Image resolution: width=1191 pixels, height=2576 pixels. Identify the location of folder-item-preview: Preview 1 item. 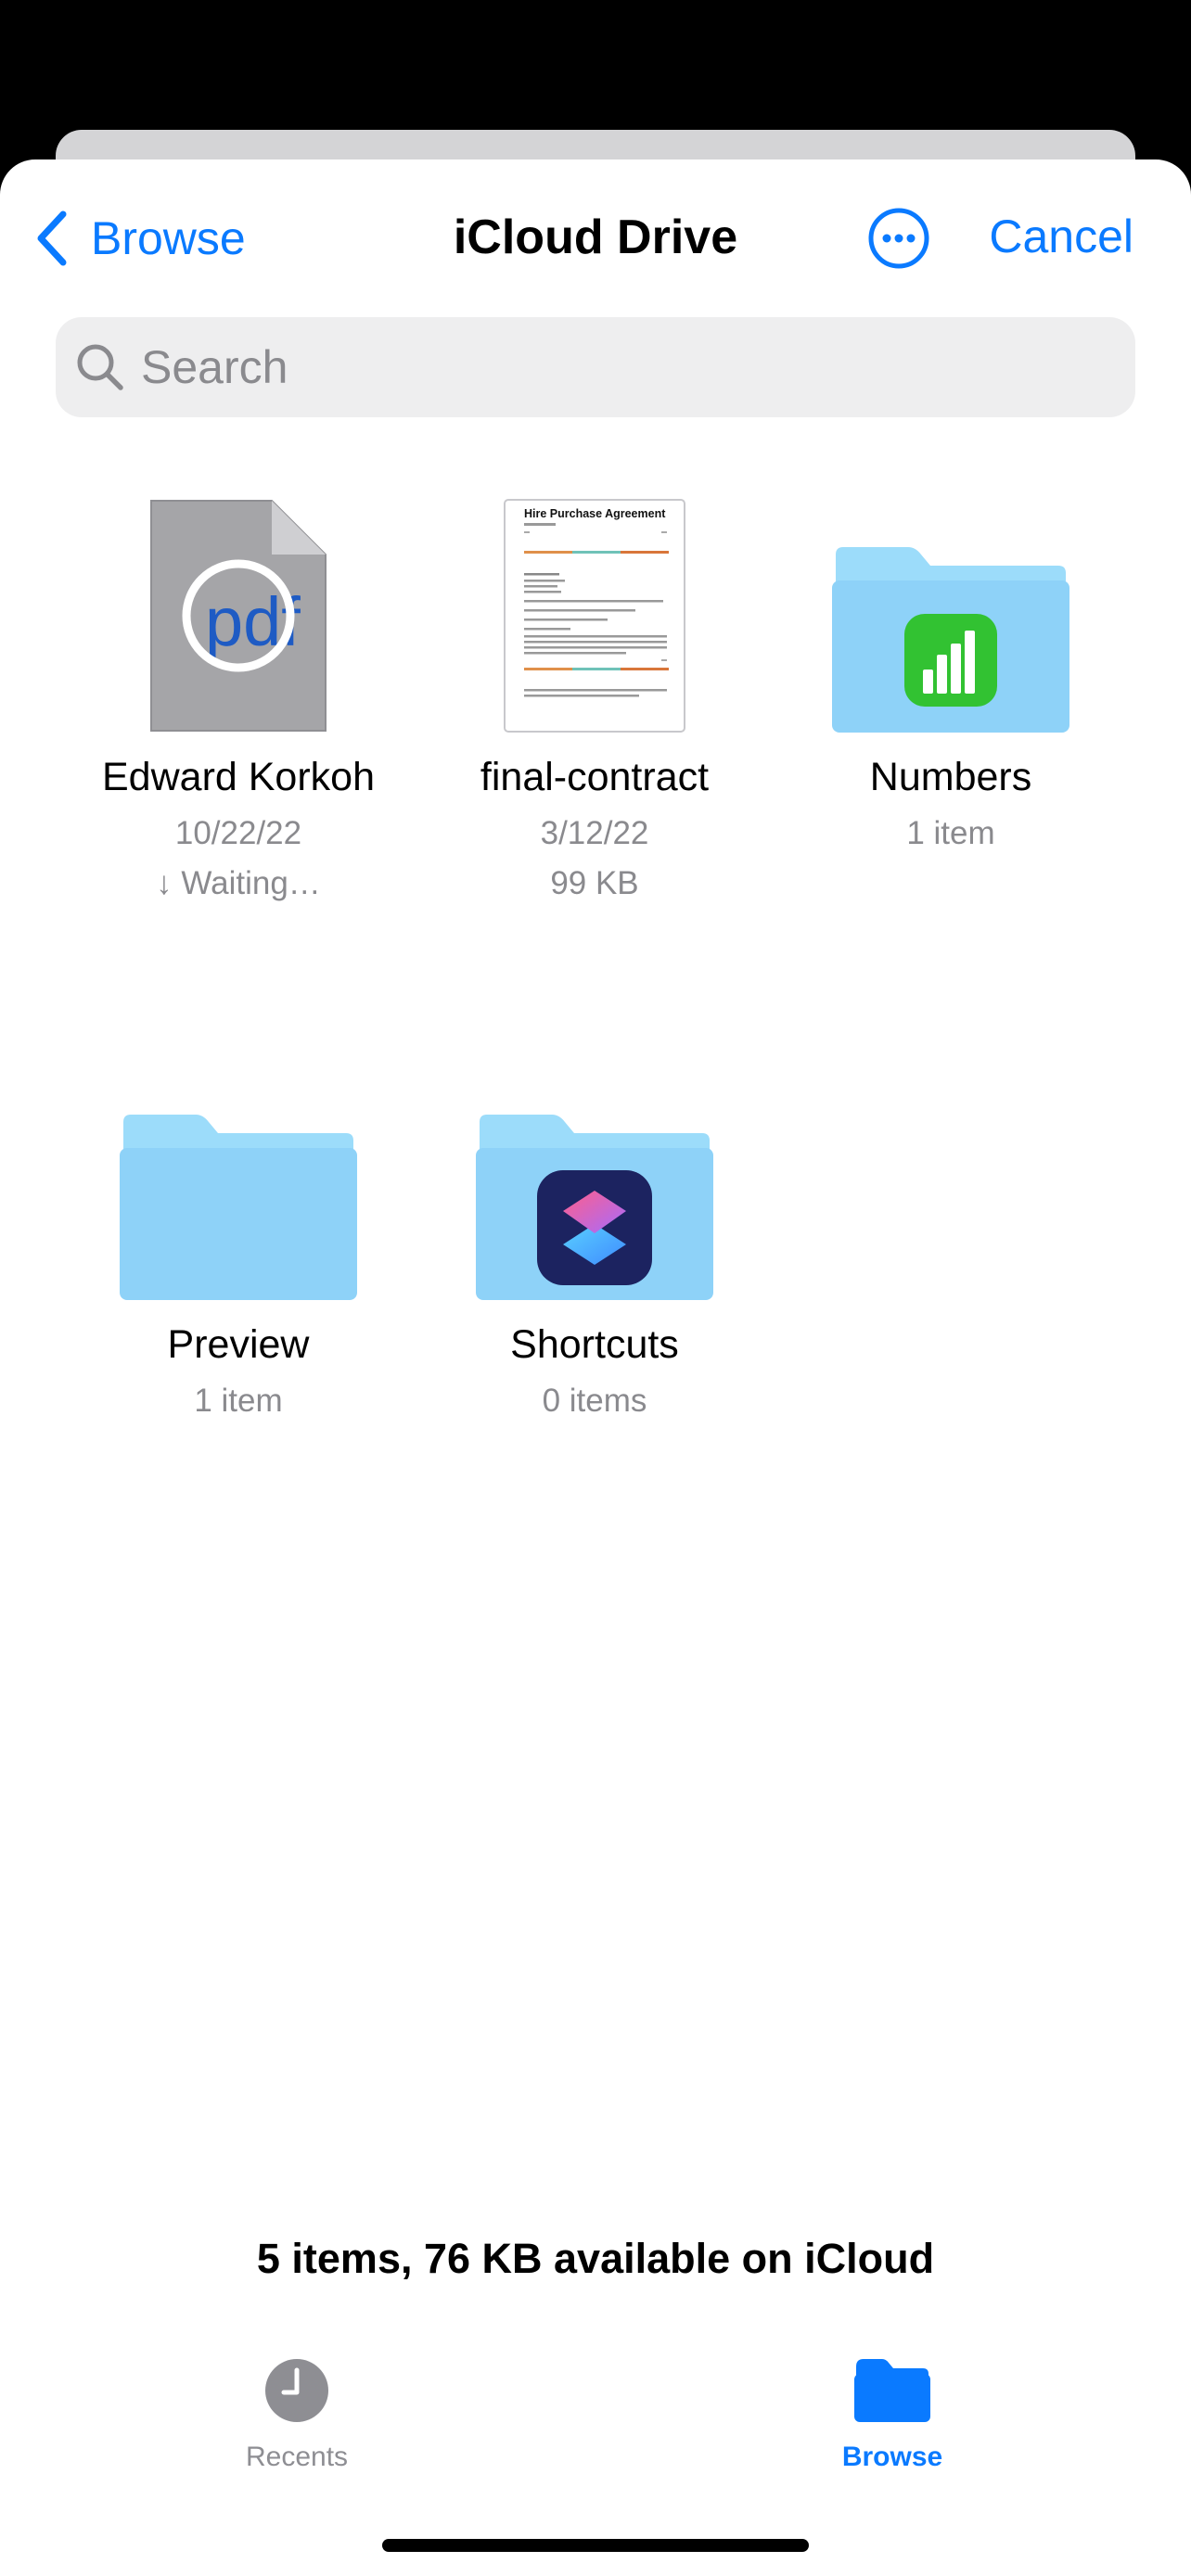
(238, 1246).